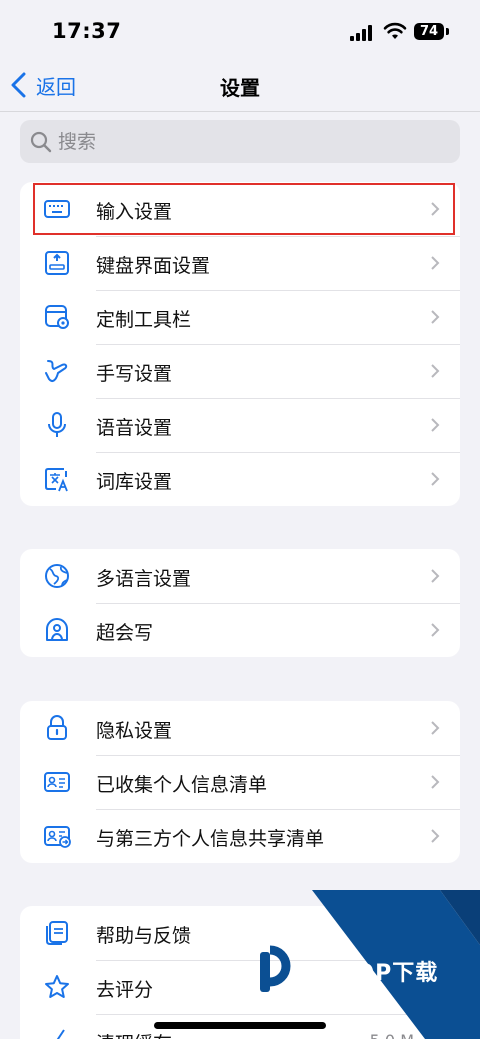  What do you see at coordinates (57, 933) in the screenshot?
I see `help-icon` at bounding box center [57, 933].